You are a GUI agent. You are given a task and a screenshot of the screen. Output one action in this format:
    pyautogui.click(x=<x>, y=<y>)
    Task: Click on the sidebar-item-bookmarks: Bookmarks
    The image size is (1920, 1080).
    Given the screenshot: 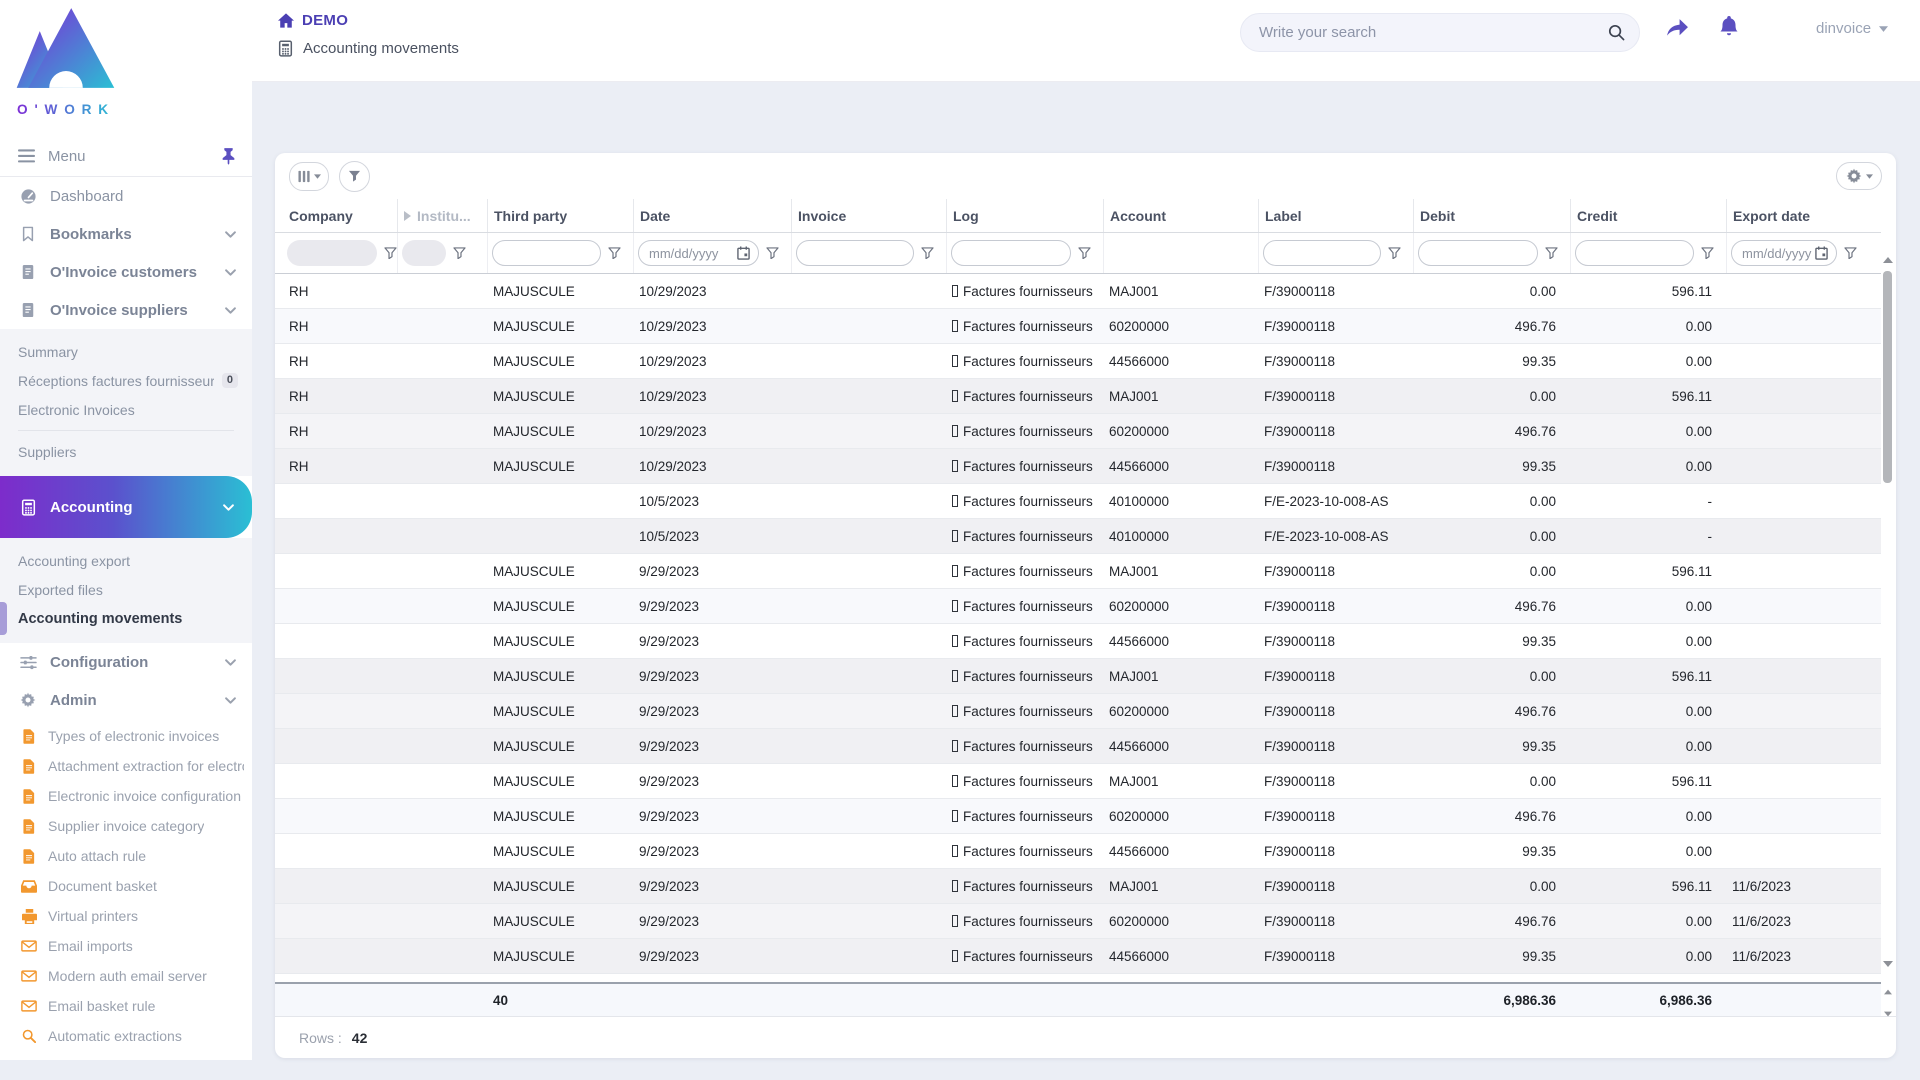 What is the action you would take?
    pyautogui.click(x=126, y=234)
    